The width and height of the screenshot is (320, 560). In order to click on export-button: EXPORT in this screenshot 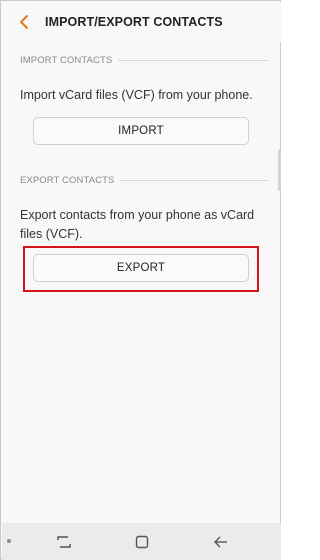, I will do `click(141, 268)`.